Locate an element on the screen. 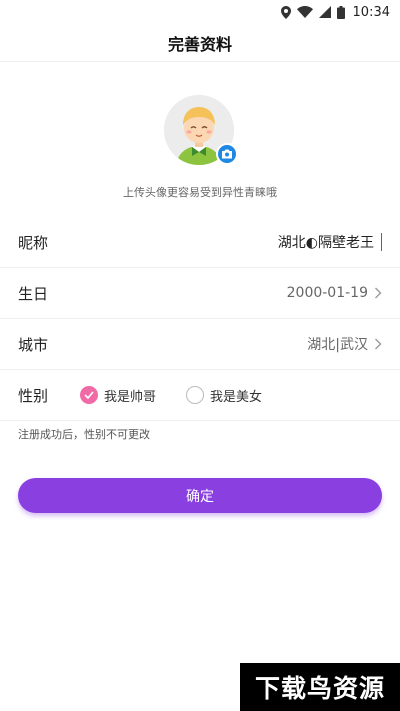 This screenshot has height=711, width=400. signal-icon is located at coordinates (324, 12).